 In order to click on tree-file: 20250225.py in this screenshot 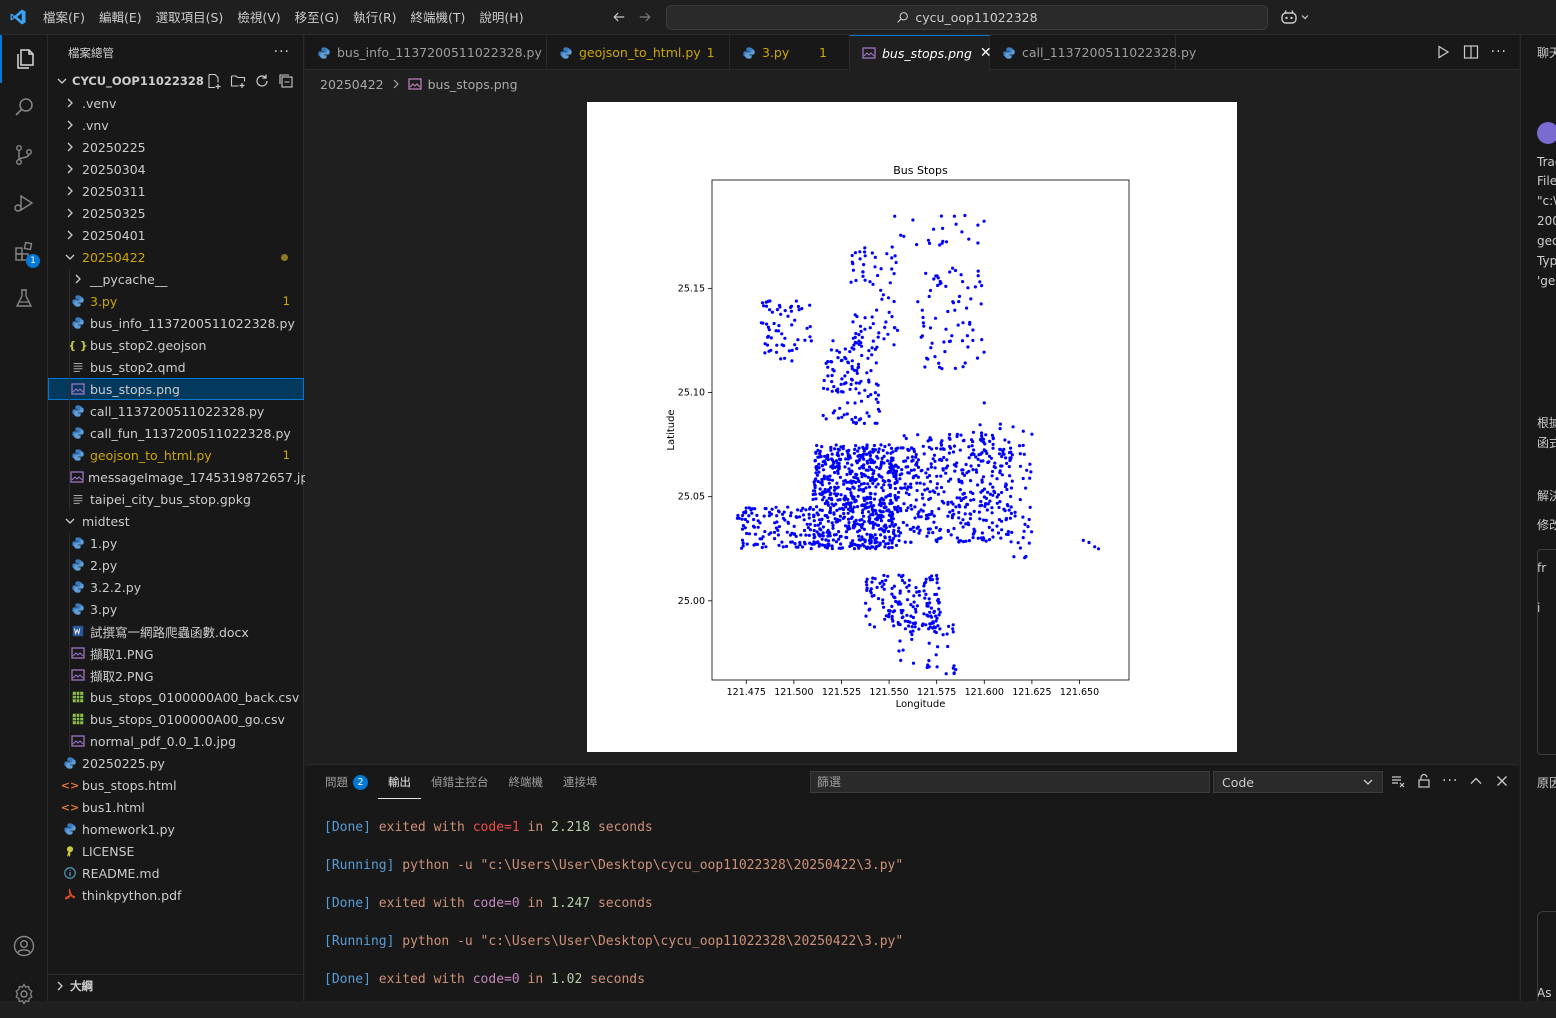, I will do `click(176, 763)`.